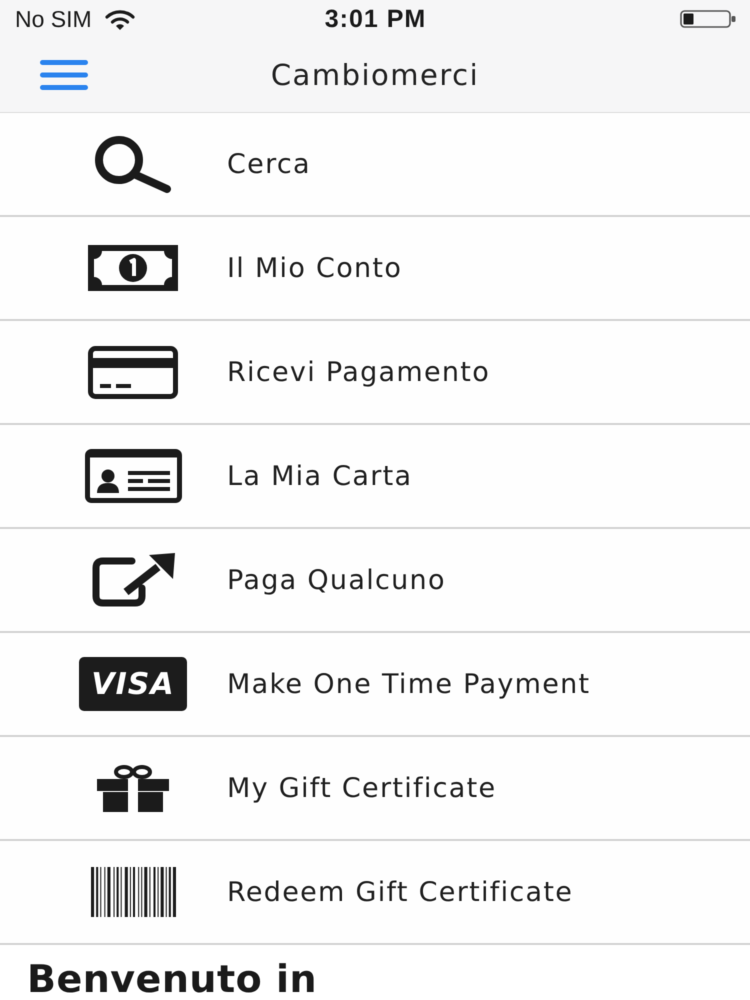 This screenshot has height=1000, width=750. I want to click on menu-icon, so click(64, 75).